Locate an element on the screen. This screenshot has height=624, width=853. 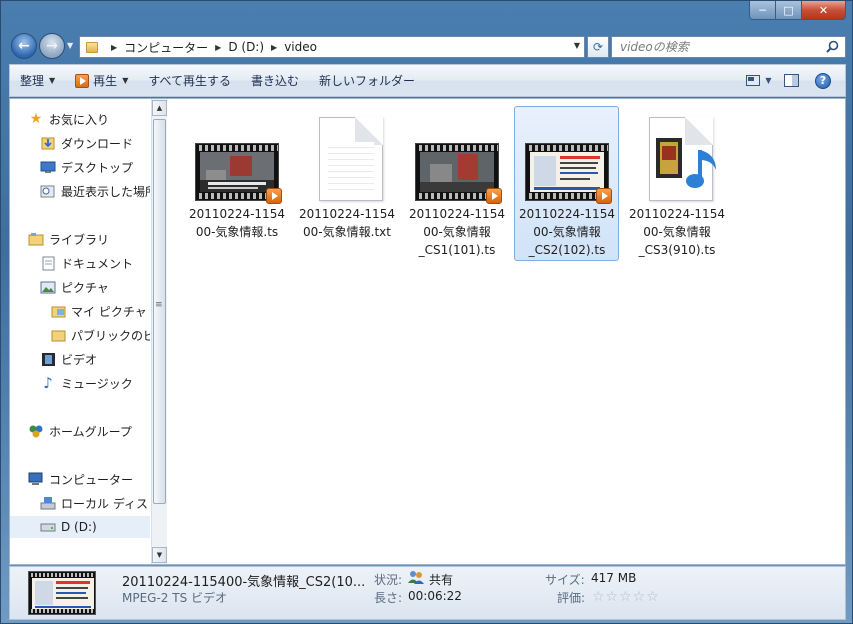
nav-favorites: ★ お気に入り is located at coordinates (80, 119).